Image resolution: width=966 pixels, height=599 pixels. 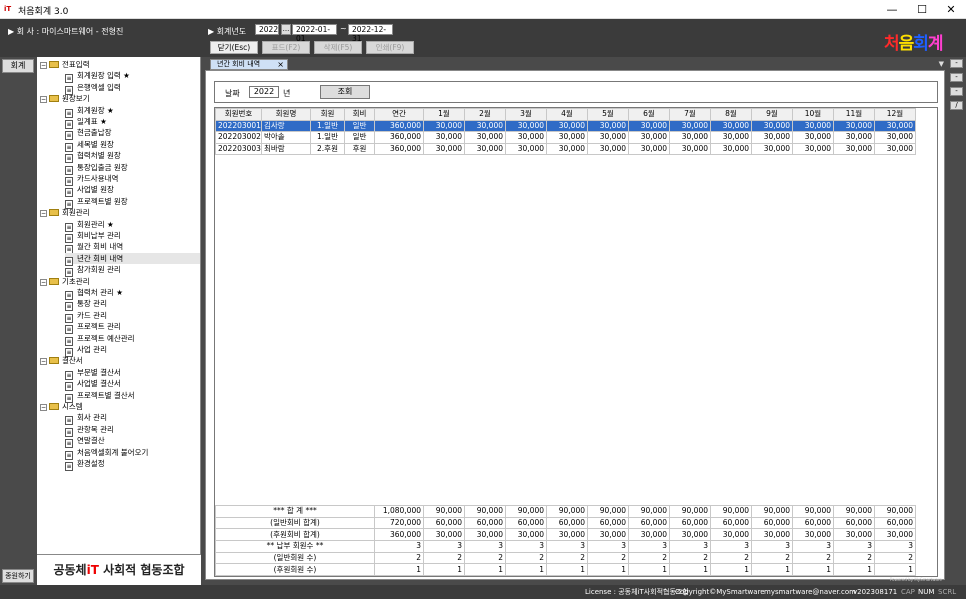 What do you see at coordinates (249, 64) in the screenshot?
I see `tab-annual-fees: 년간 회비 내역 ×` at bounding box center [249, 64].